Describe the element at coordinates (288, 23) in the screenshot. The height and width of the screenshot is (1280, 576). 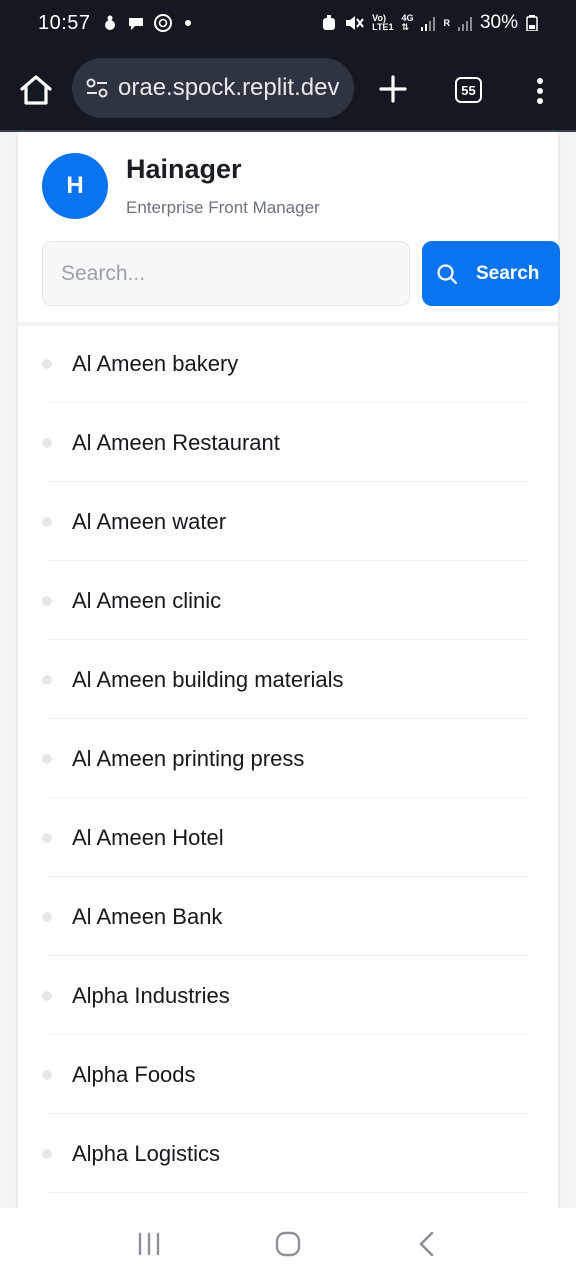
I see `status-bar: 10:57 Vo) LTE1 4G ⇅ R 30%` at that location.